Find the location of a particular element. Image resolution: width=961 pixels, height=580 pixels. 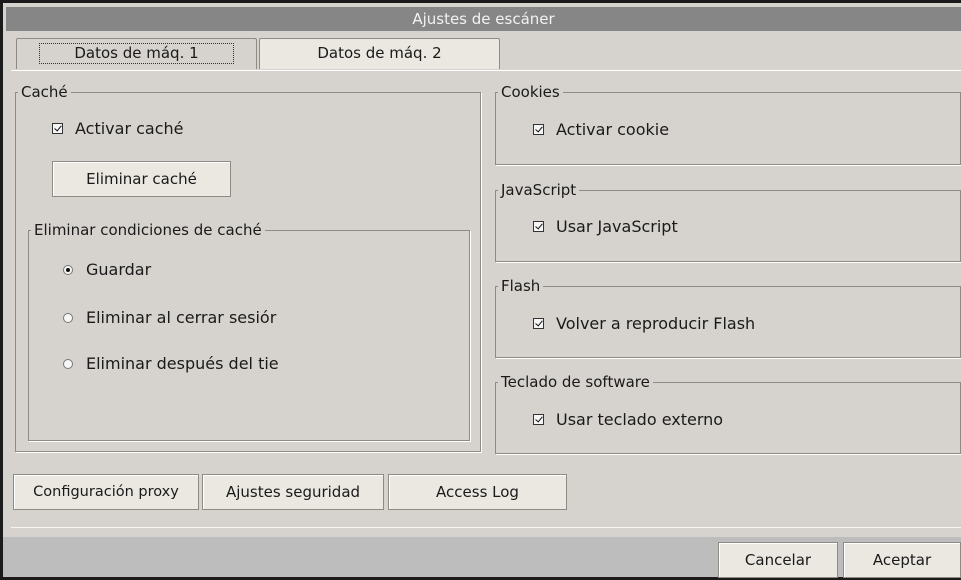

external-keyboard-checkbox: Usar teclado externo is located at coordinates (628, 419).